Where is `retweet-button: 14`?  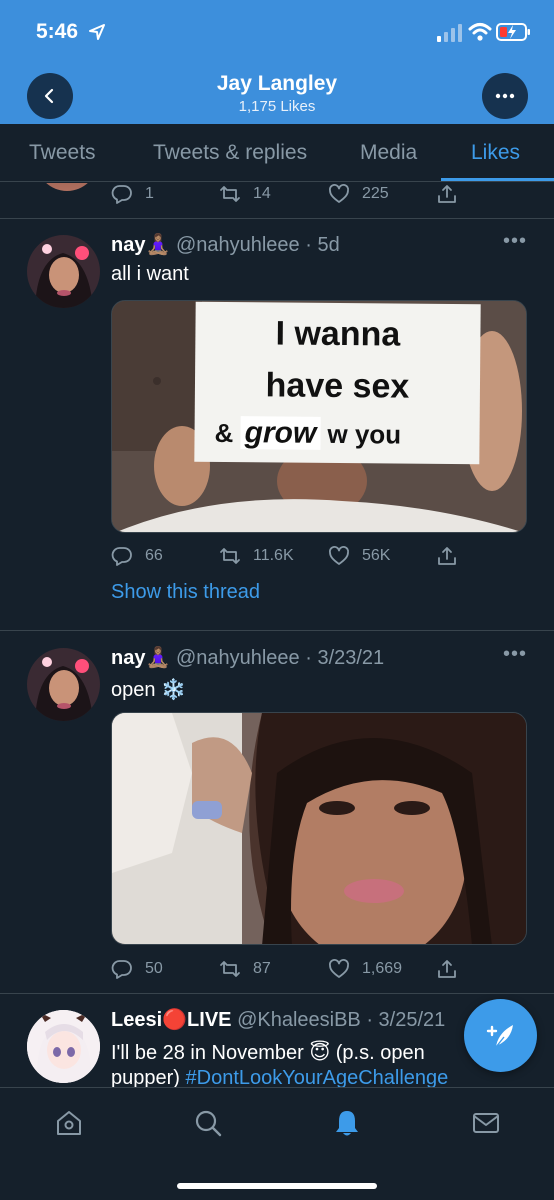 retweet-button: 14 is located at coordinates (245, 194).